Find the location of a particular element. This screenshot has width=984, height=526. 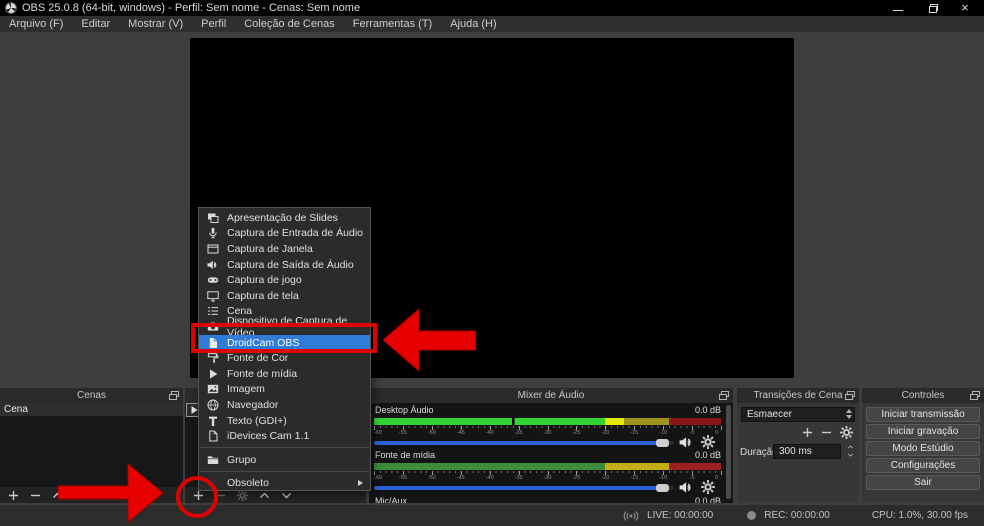

scenes-dock: Cenas Cena is located at coordinates (91, 445).